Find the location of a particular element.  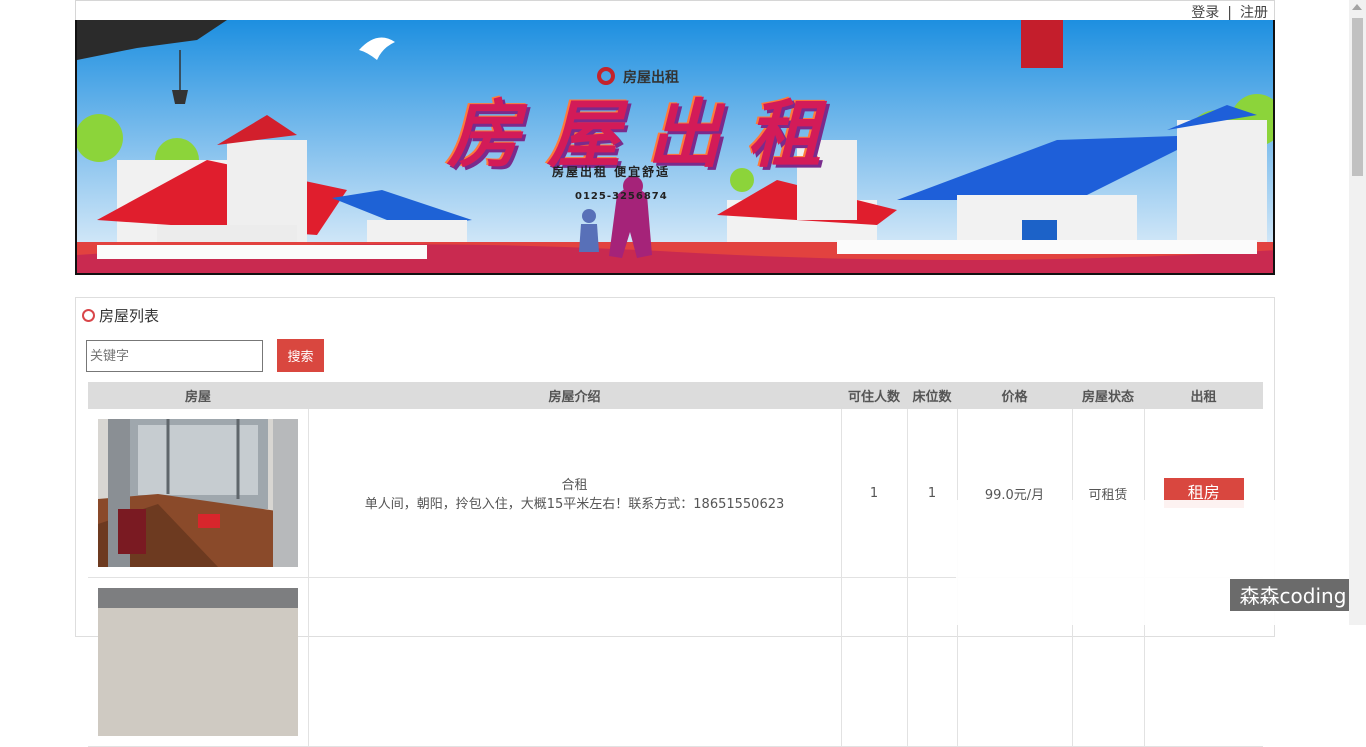

house-type: 合租 is located at coordinates (574, 485).